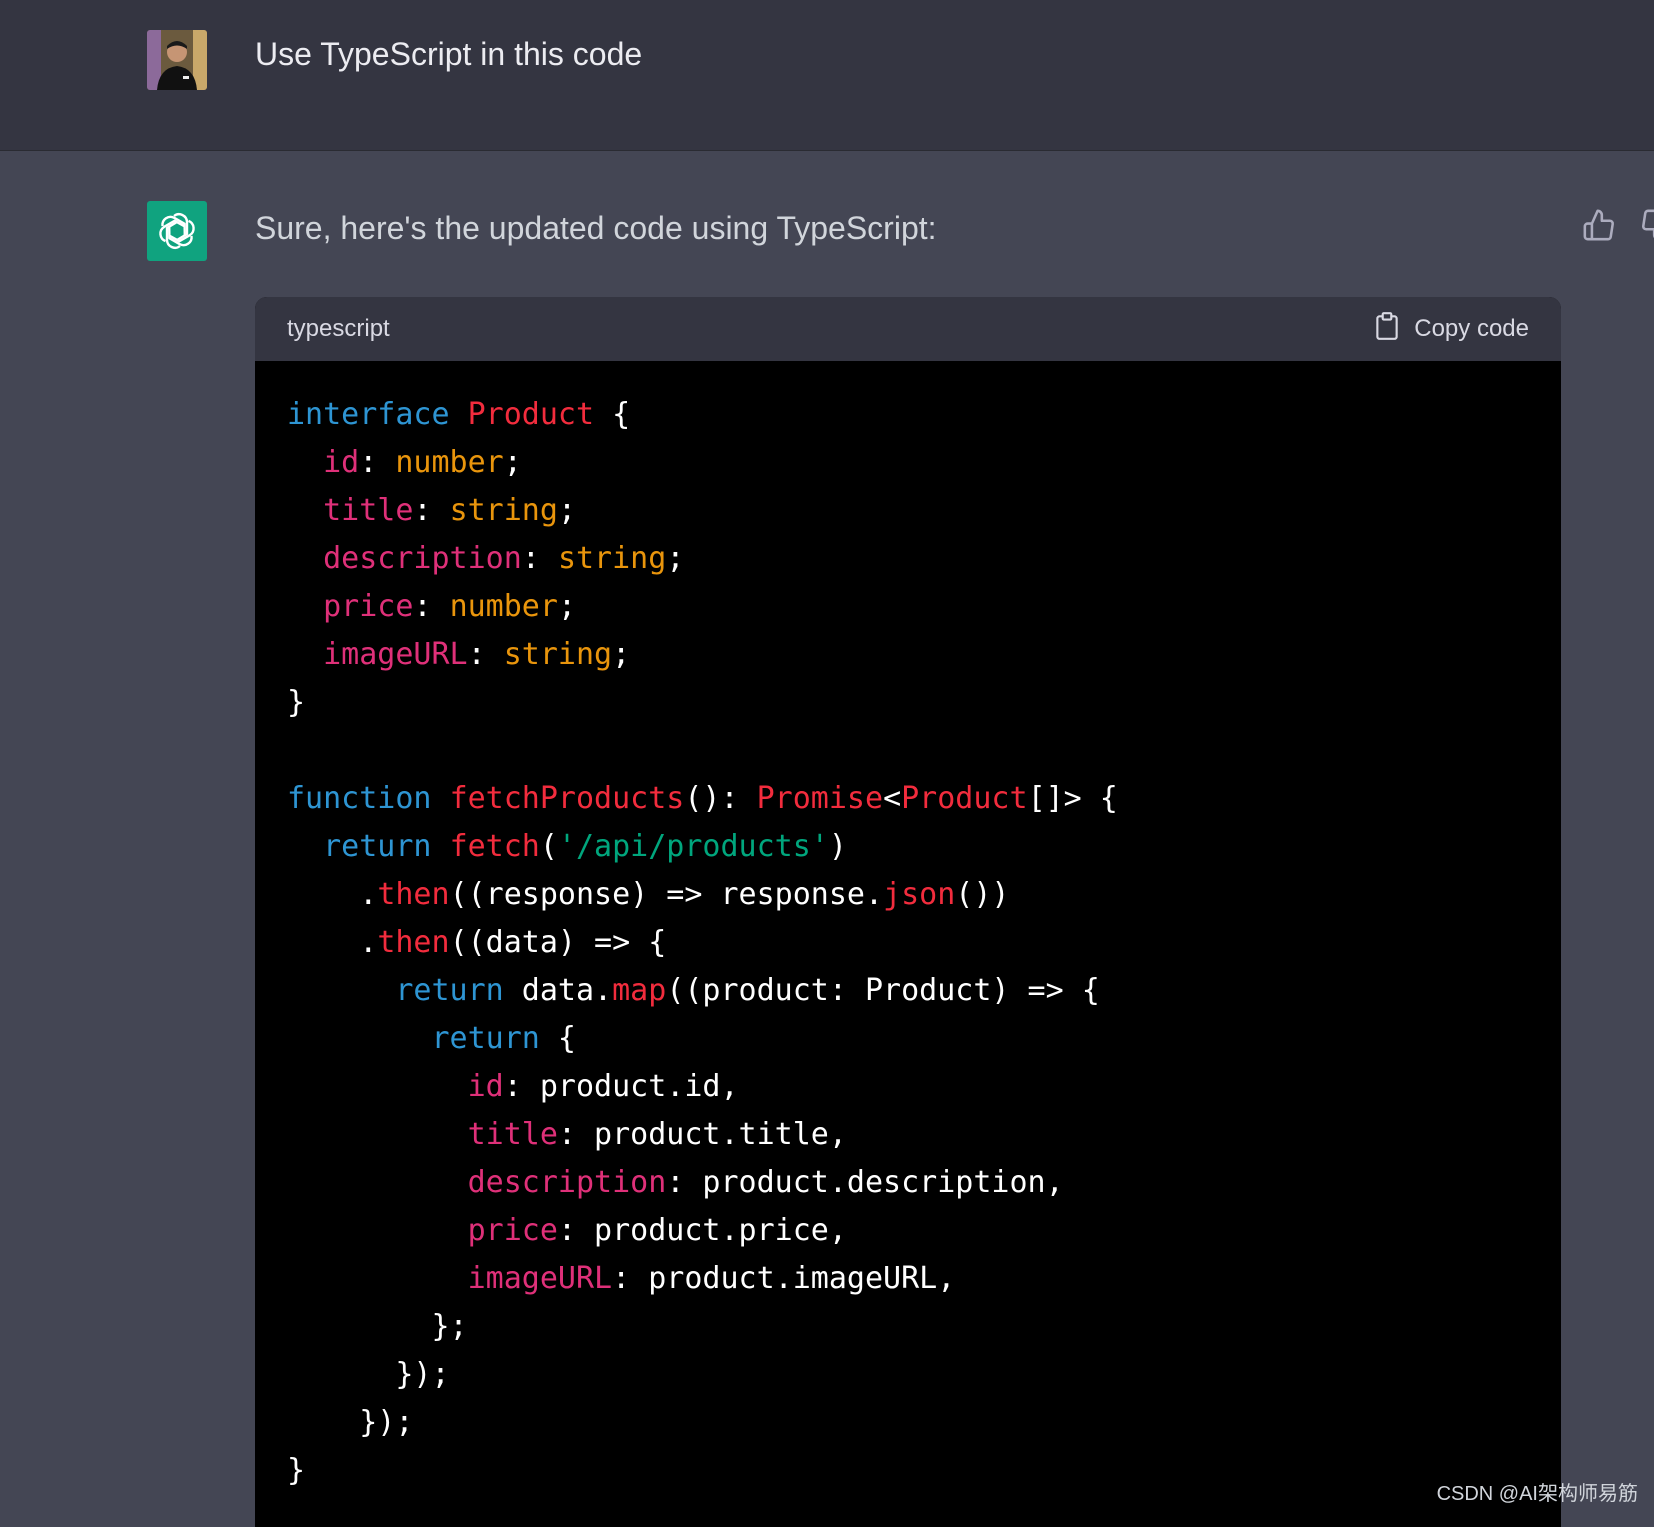  I want to click on code-token: };, so click(377, 1326).